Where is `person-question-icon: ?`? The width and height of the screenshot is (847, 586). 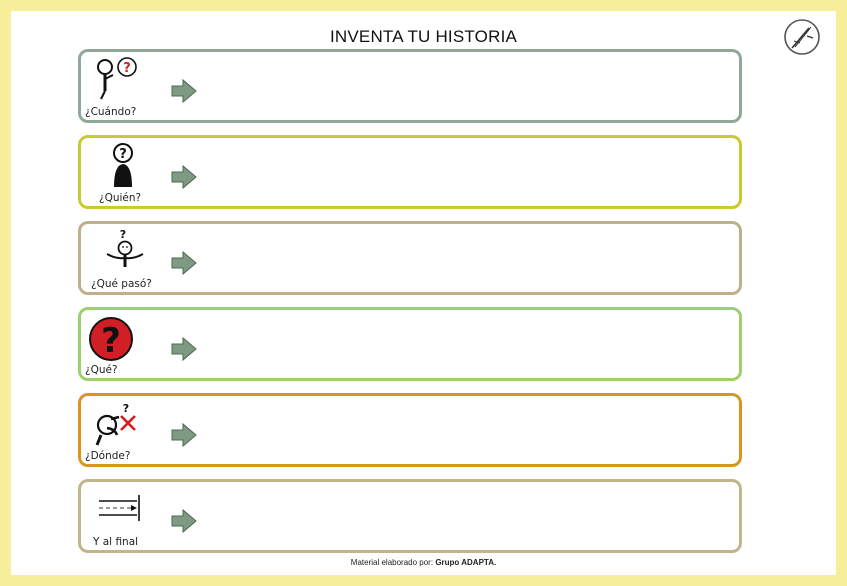
person-question-icon: ? is located at coordinates (125, 166).